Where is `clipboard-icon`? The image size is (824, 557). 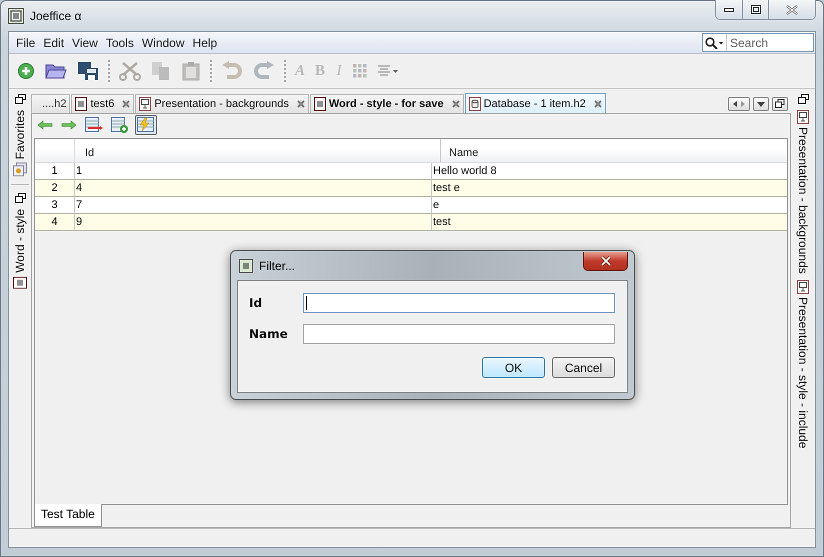
clipboard-icon is located at coordinates (191, 71).